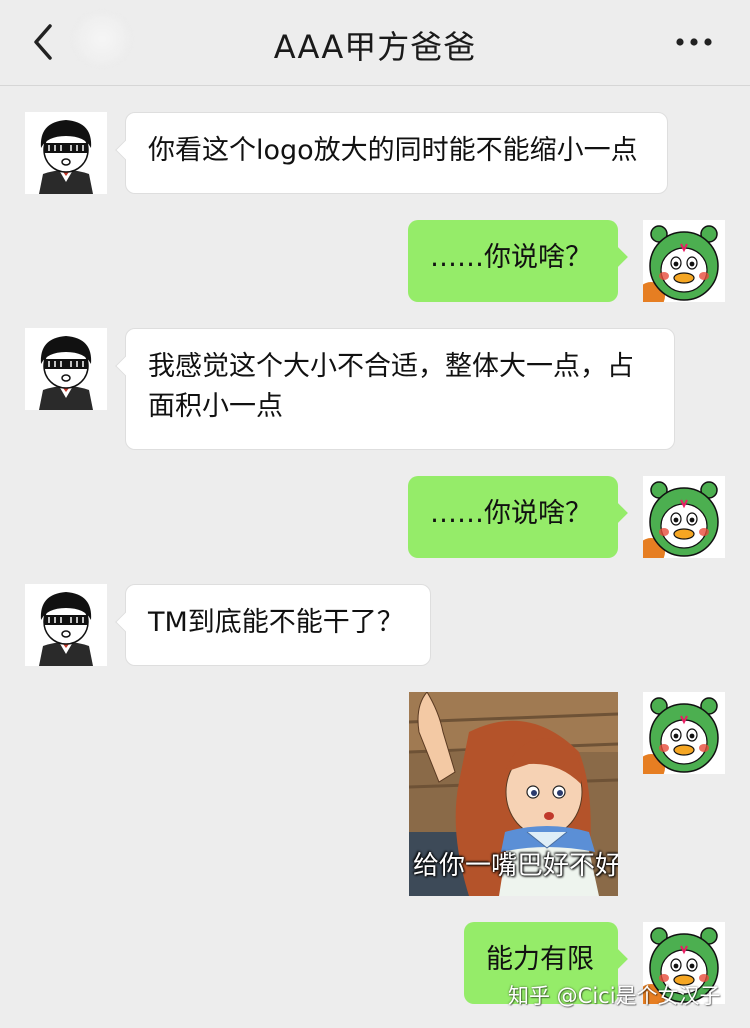  I want to click on message-bubble-incoming: TM到底能不能干了？, so click(273, 625).